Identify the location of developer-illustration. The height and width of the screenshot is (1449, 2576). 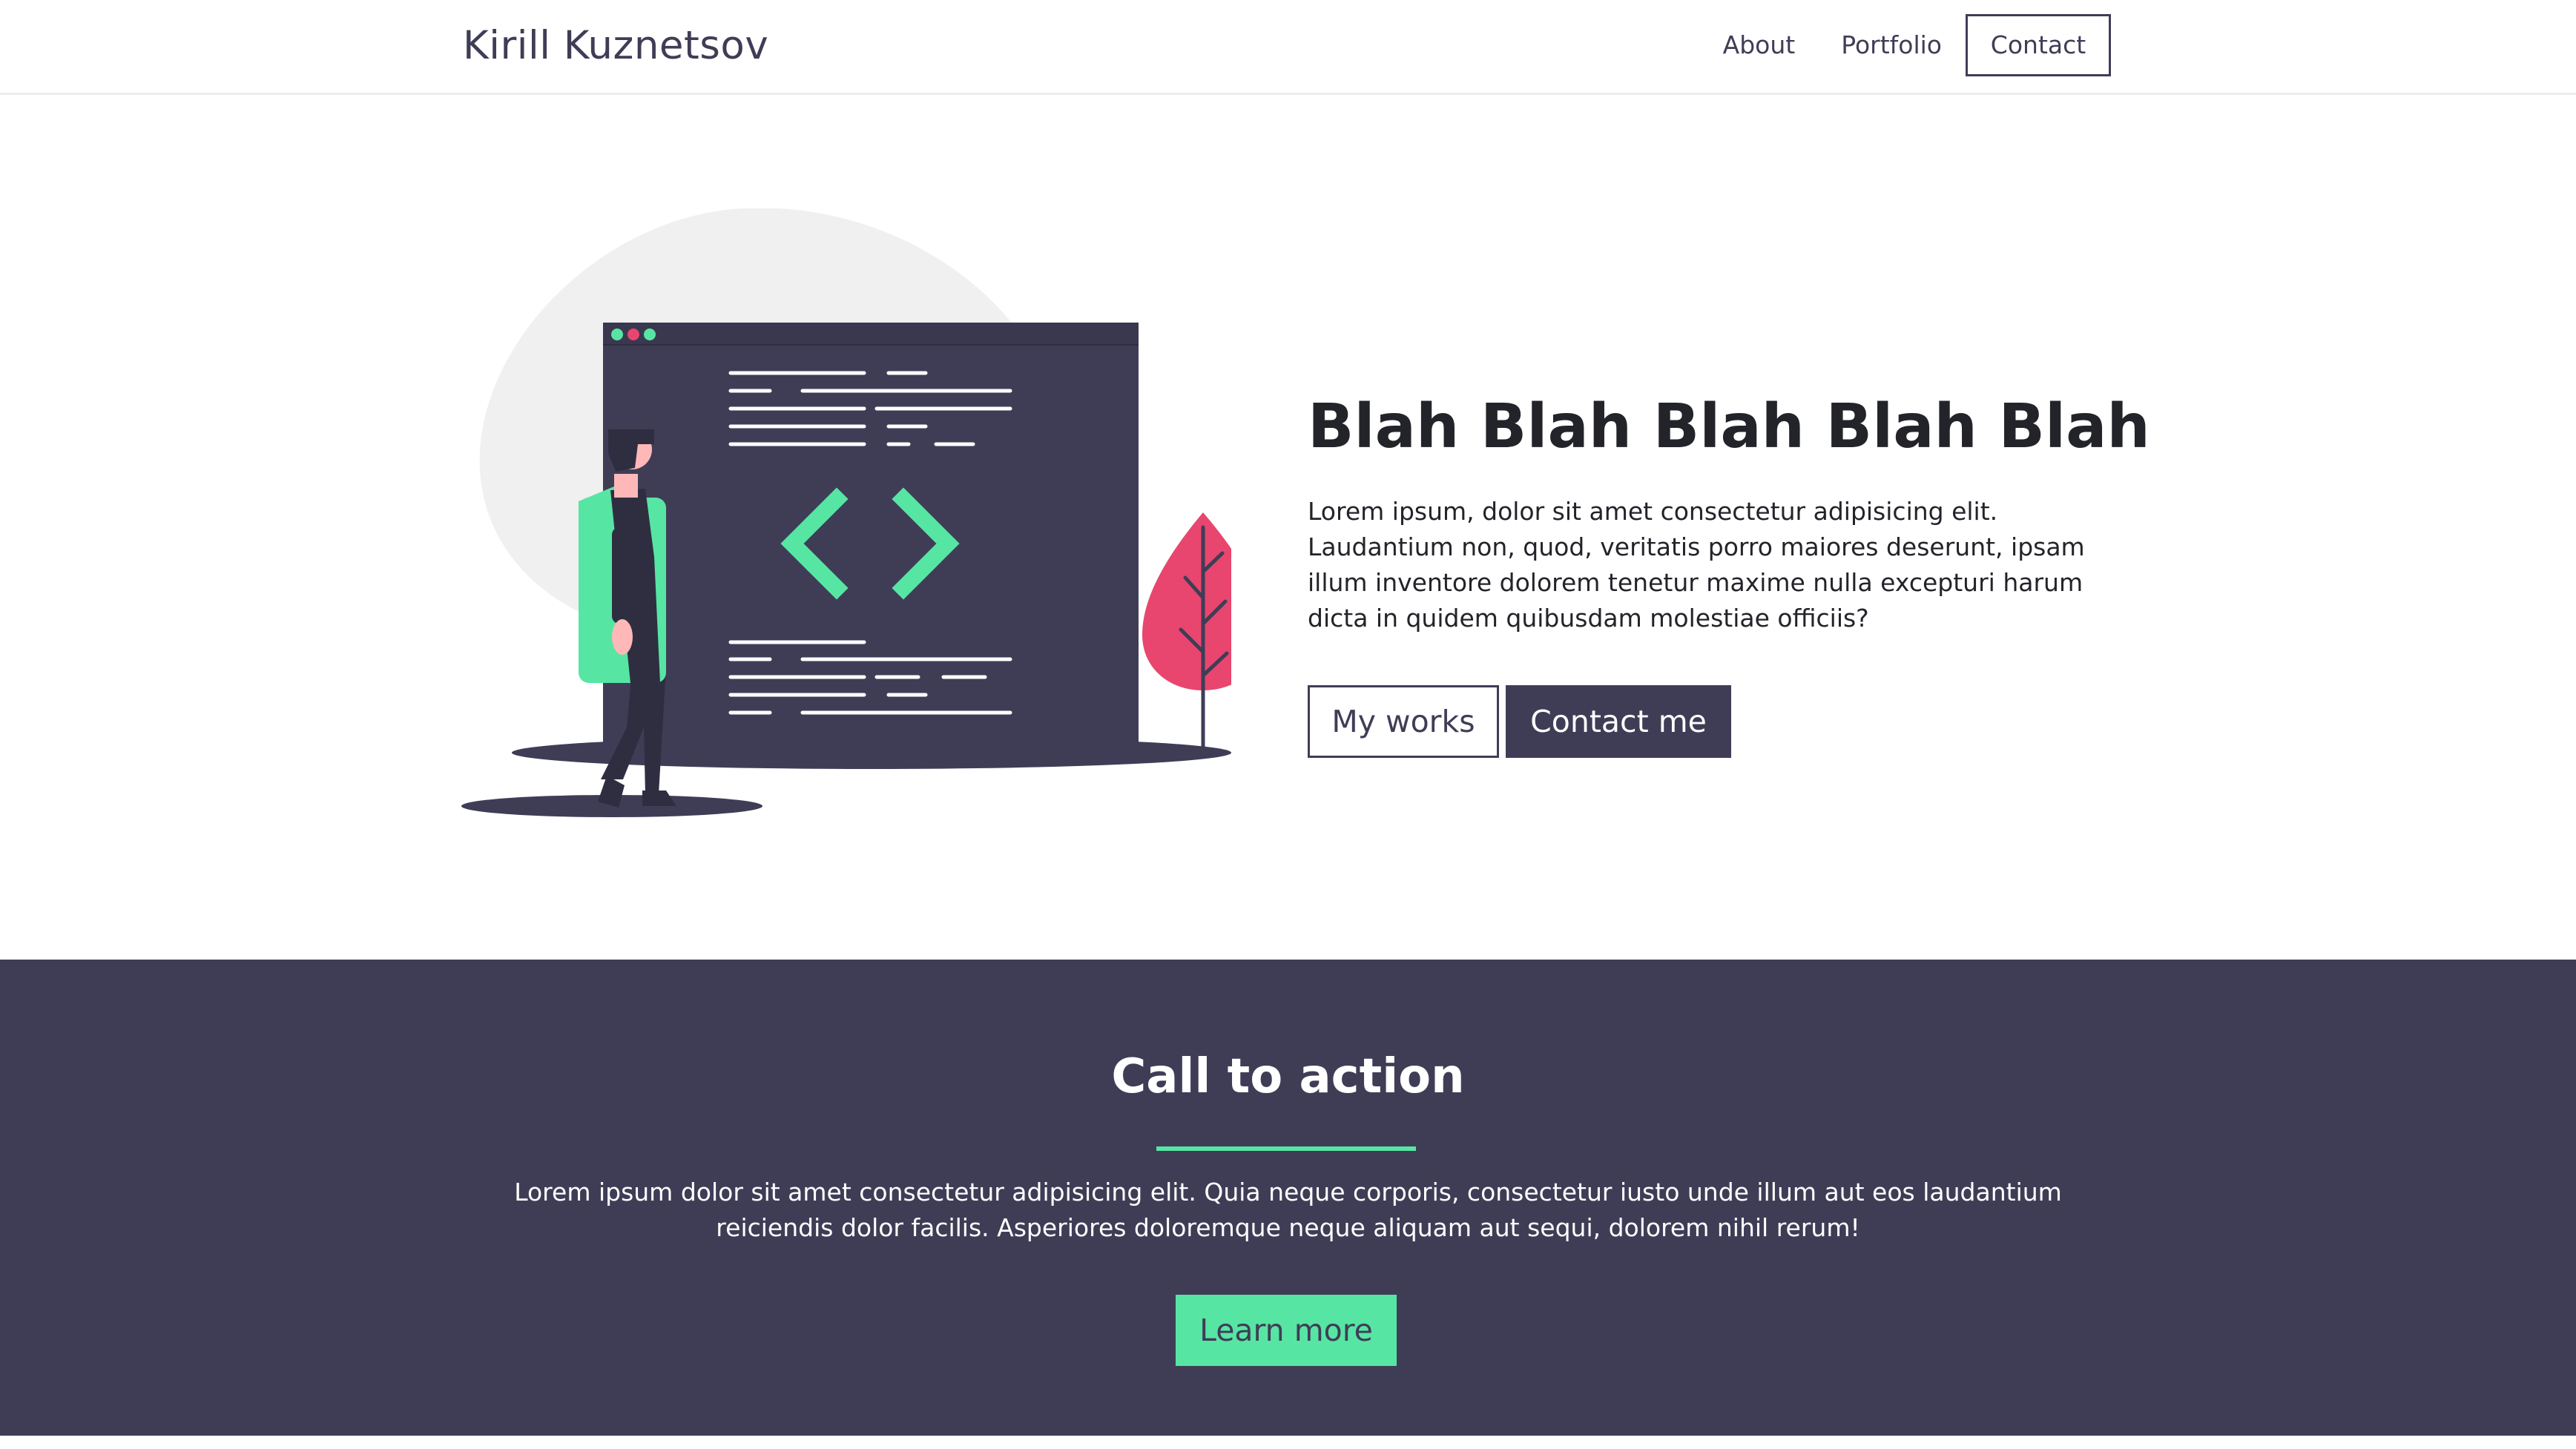
(846, 512).